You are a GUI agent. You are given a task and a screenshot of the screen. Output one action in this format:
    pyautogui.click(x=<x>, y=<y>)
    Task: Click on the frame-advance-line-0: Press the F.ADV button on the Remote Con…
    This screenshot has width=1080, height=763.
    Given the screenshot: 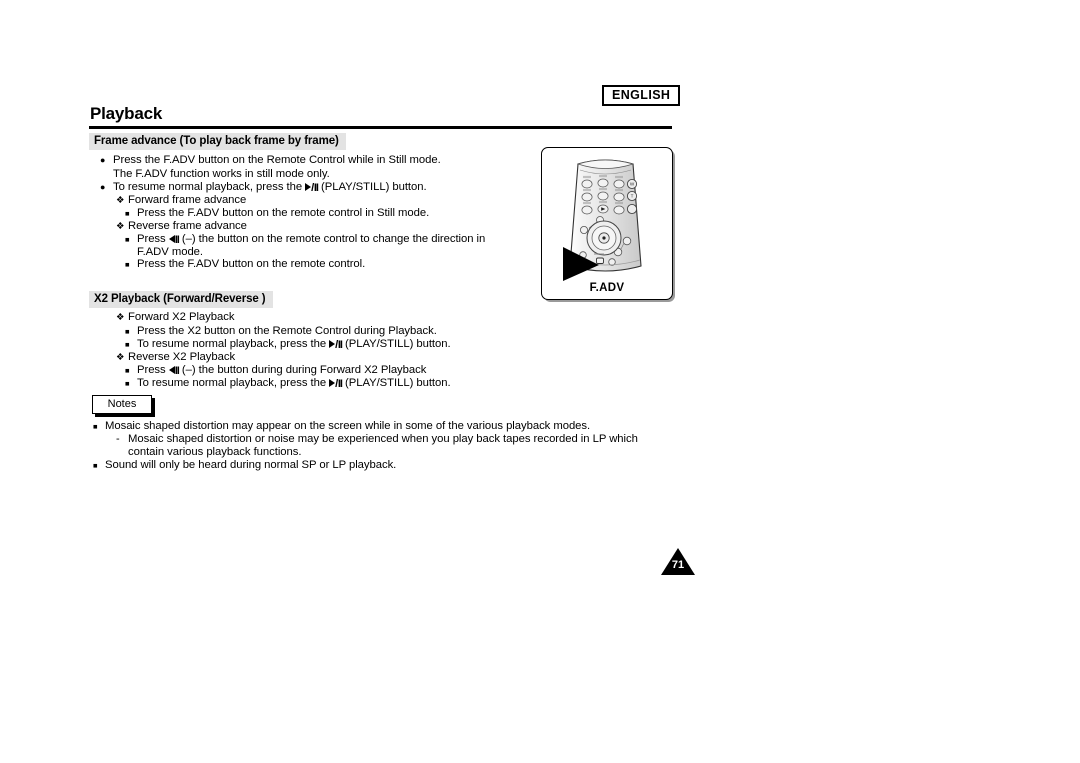 What is the action you would take?
    pyautogui.click(x=270, y=160)
    